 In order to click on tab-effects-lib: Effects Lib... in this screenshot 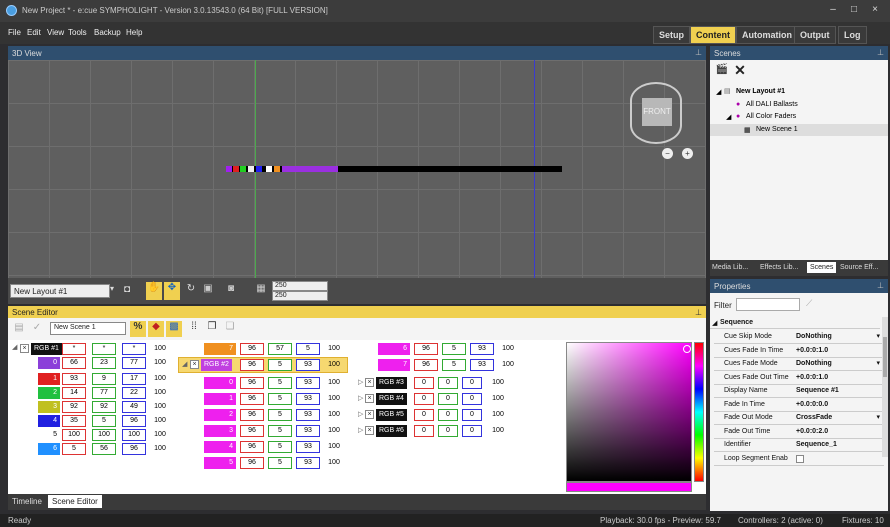, I will do `click(779, 267)`.